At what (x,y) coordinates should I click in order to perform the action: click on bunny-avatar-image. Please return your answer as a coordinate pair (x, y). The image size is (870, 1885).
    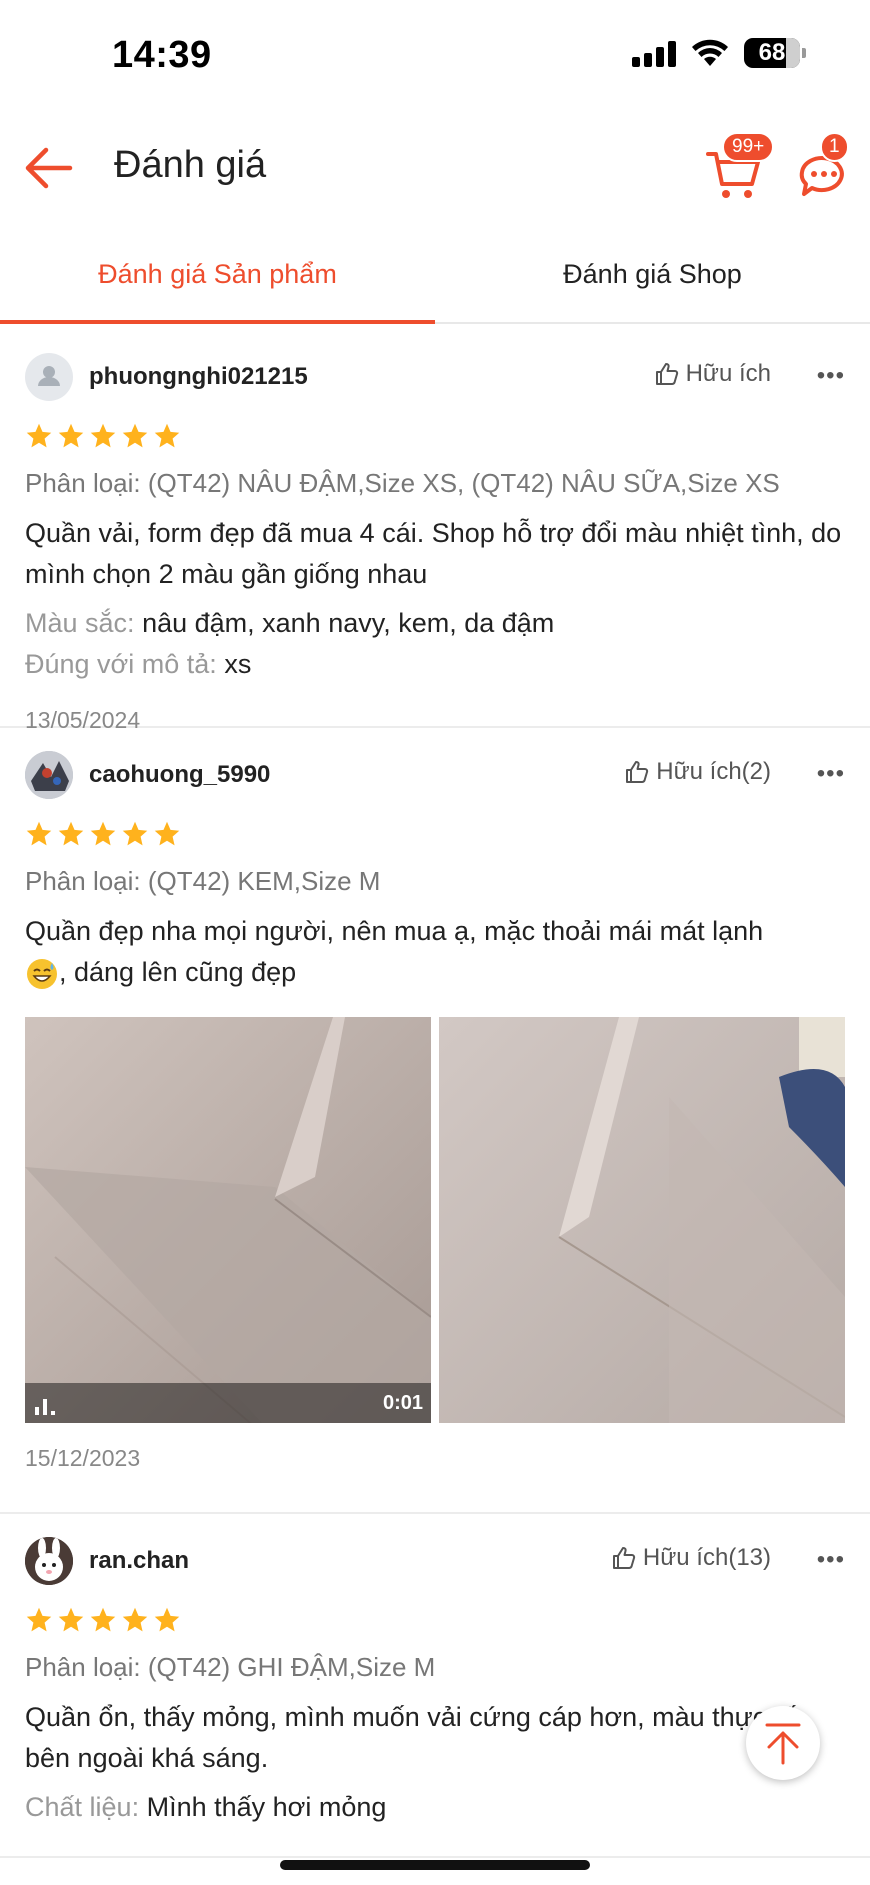
    Looking at the image, I should click on (49, 1561).